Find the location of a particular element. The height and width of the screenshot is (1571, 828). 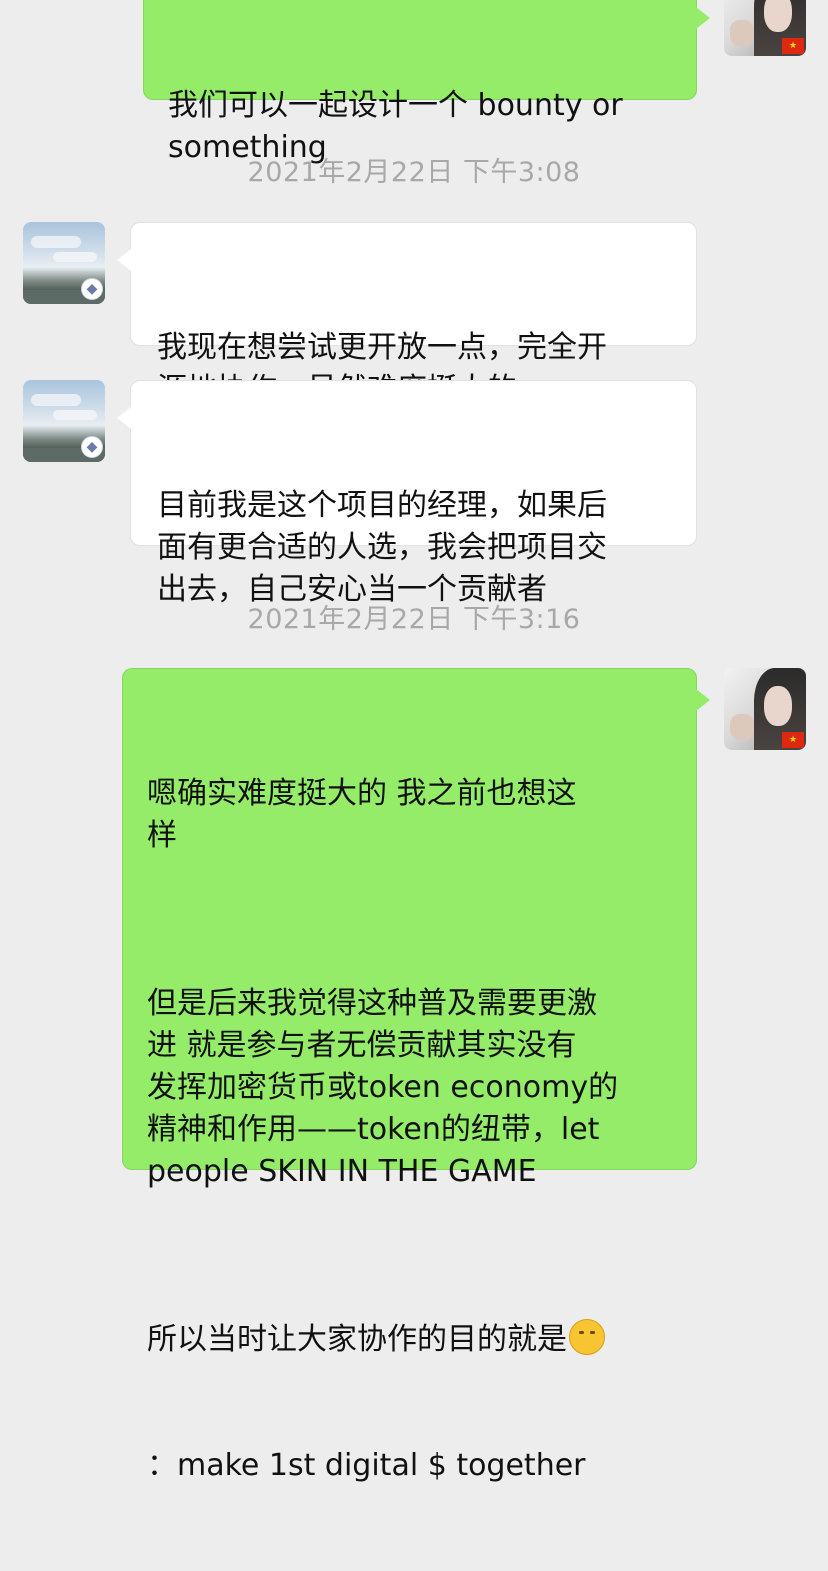

message-text-with-emoji: 所以当时让大家协作的目的就是 is located at coordinates (411, 1340).